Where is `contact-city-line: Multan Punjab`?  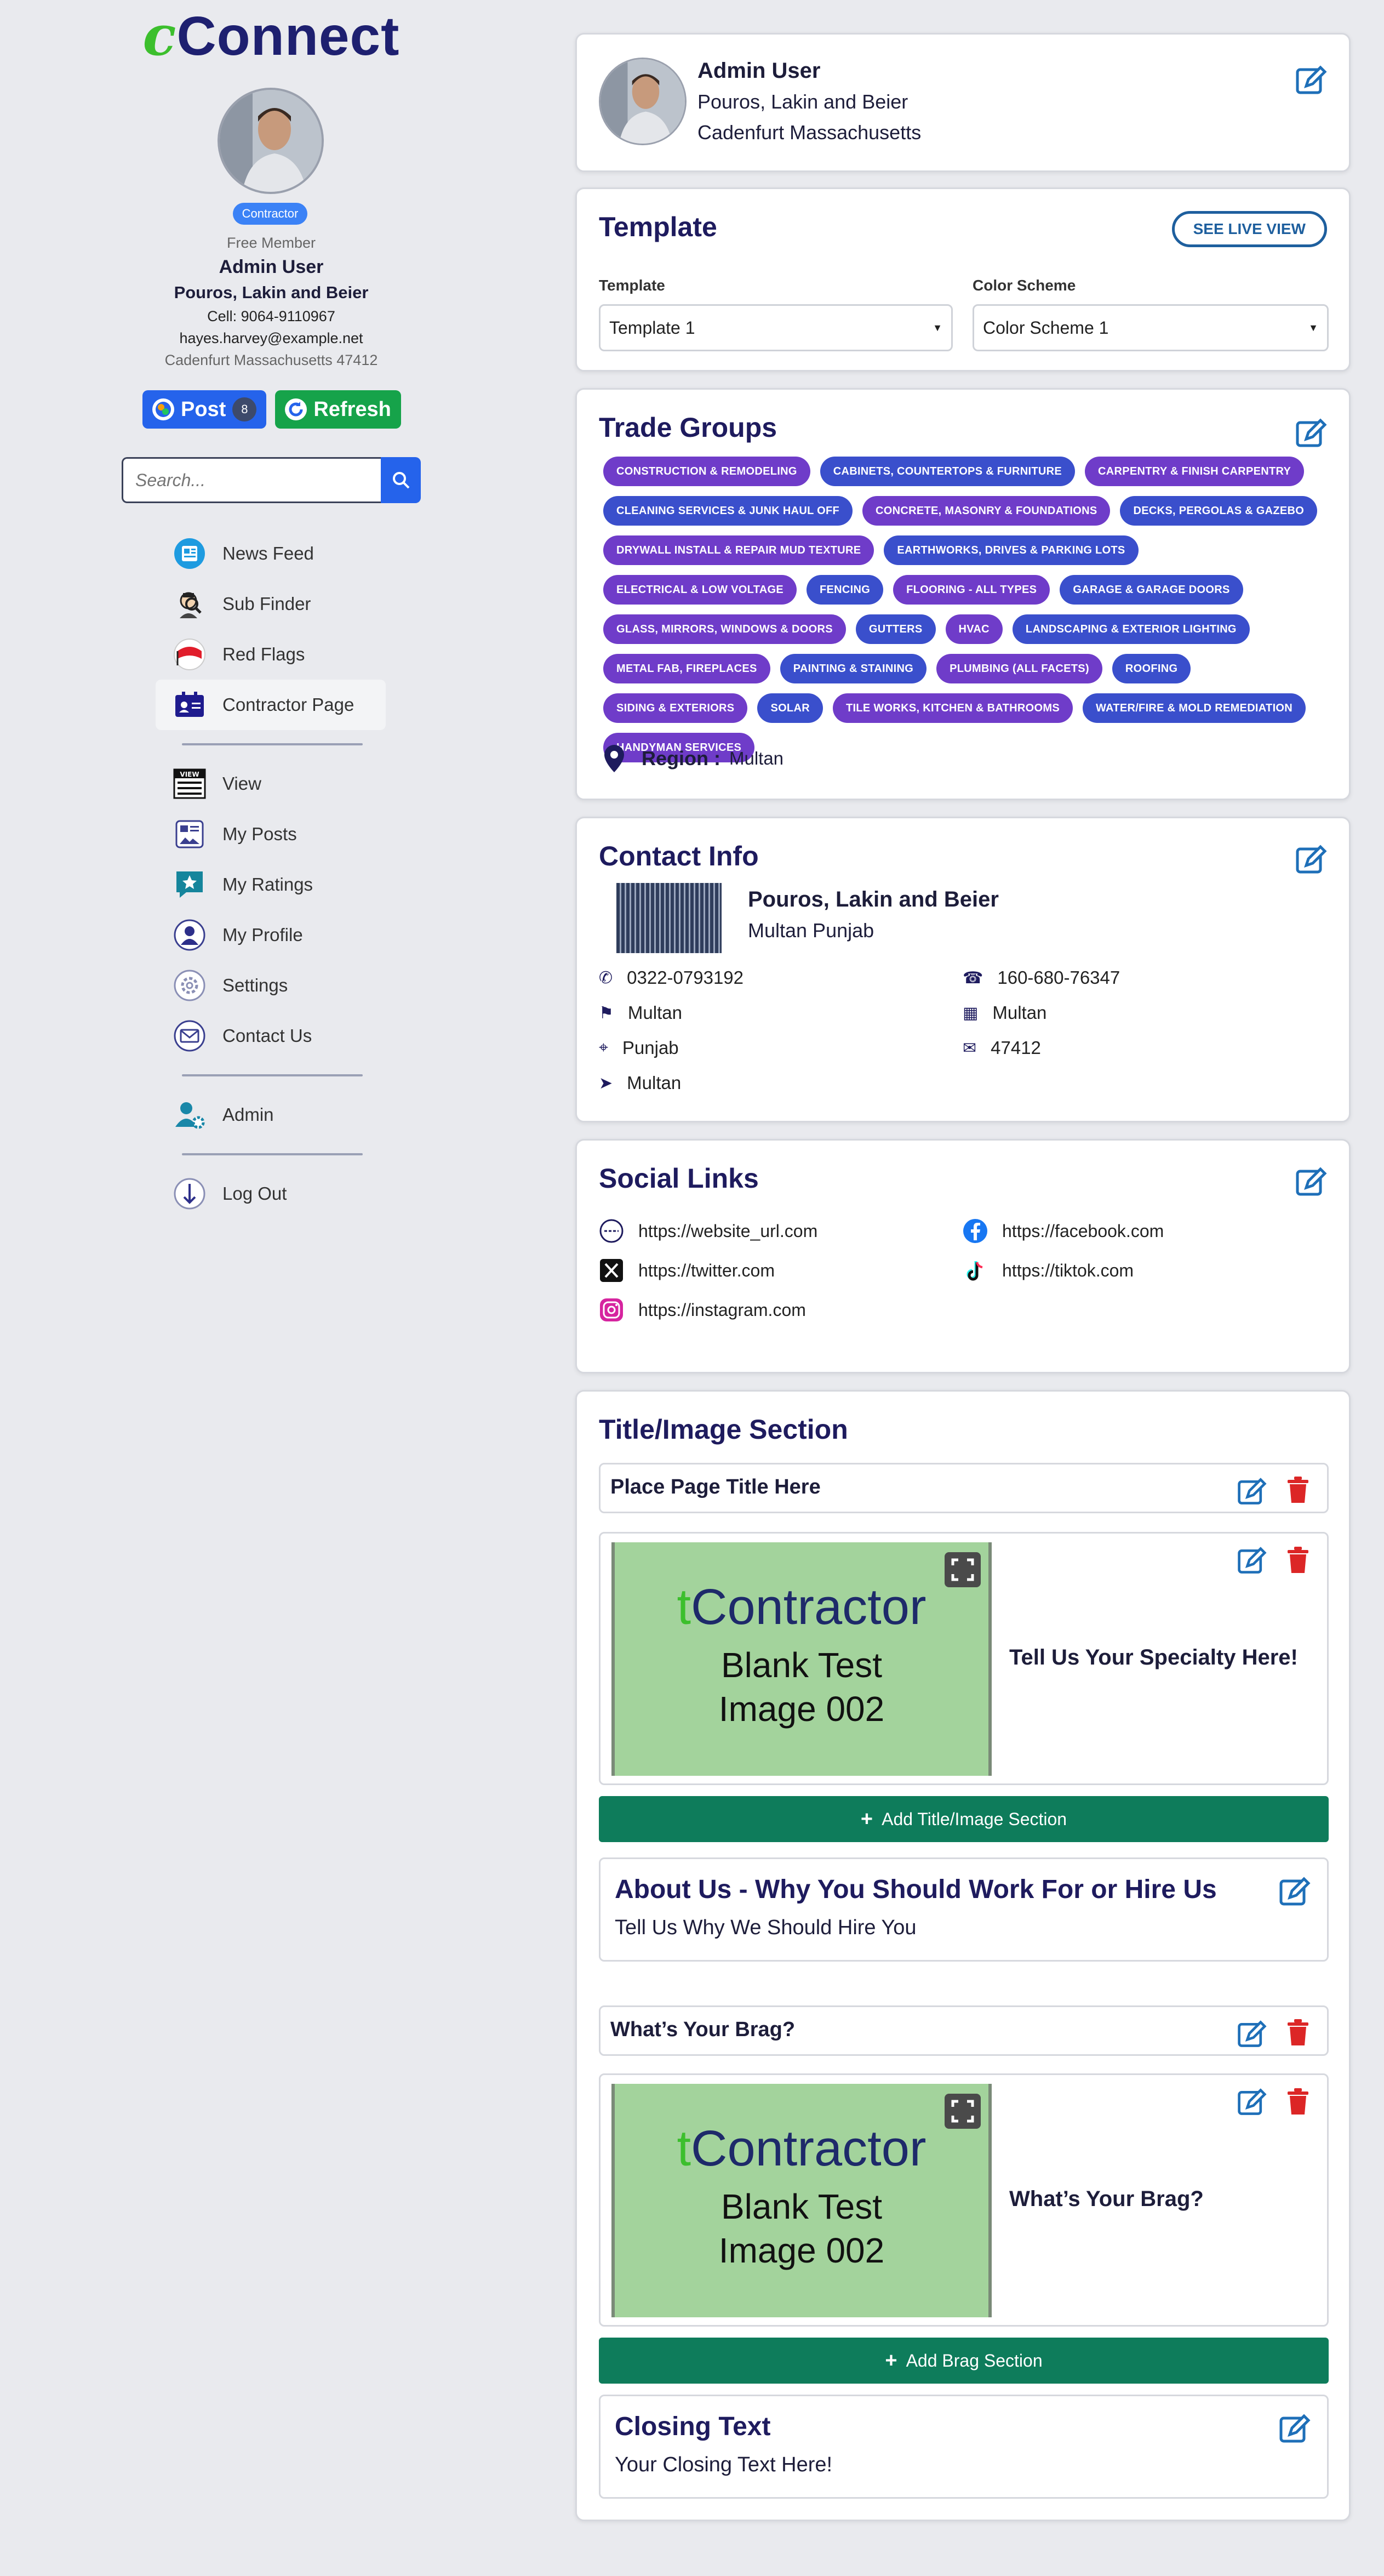
contact-city-line: Multan Punjab is located at coordinates (811, 930).